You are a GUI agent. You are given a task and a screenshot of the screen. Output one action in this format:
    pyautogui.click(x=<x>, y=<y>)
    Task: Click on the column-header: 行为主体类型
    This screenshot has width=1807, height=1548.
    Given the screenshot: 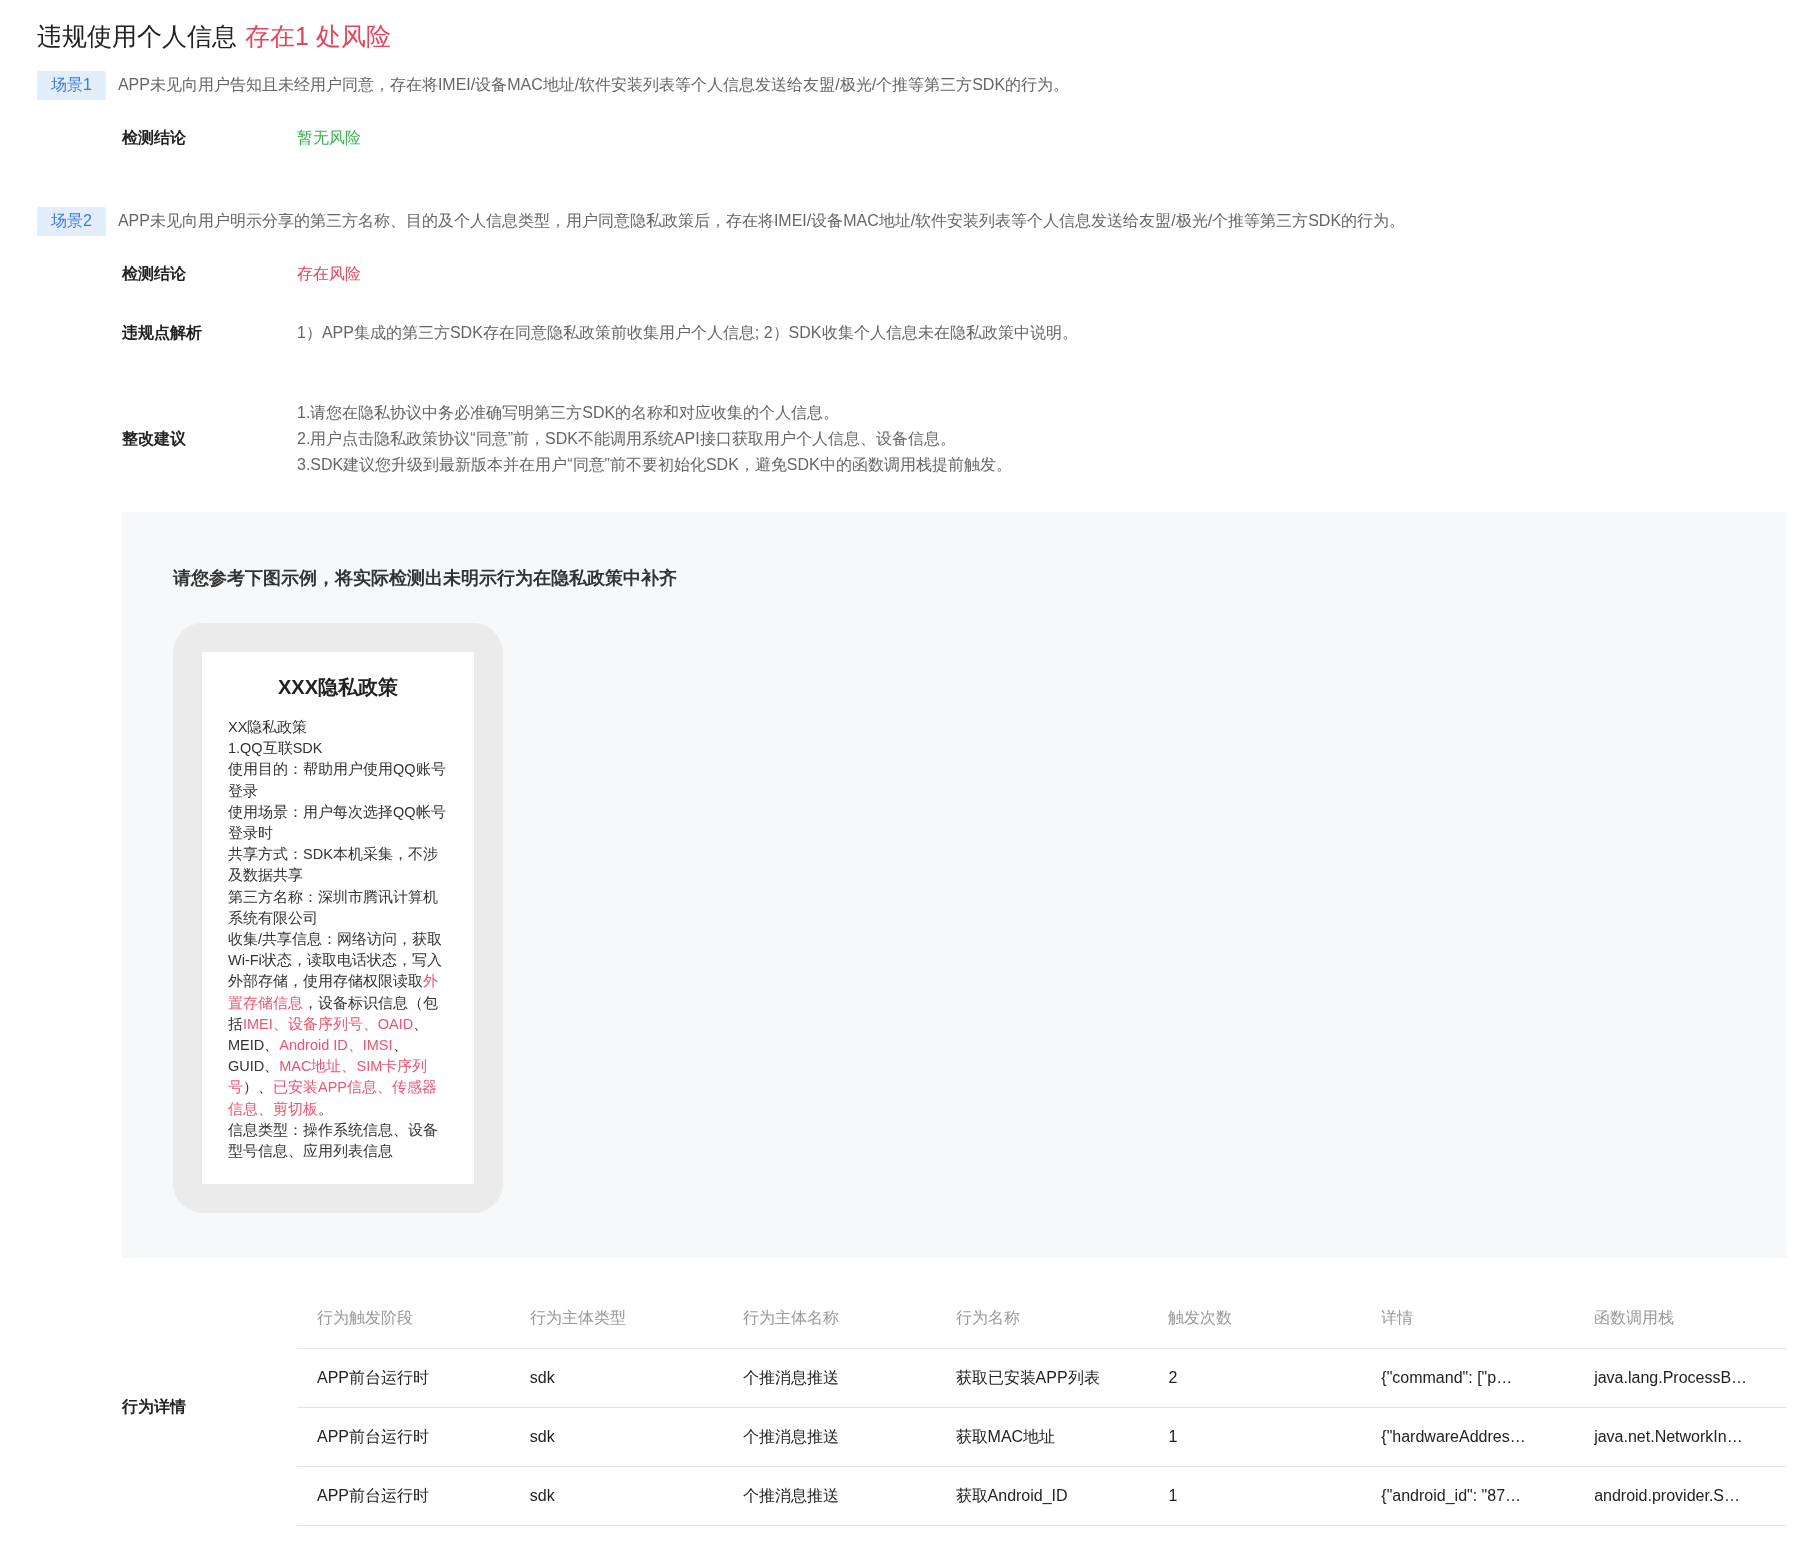 What is the action you would take?
    pyautogui.click(x=577, y=1317)
    